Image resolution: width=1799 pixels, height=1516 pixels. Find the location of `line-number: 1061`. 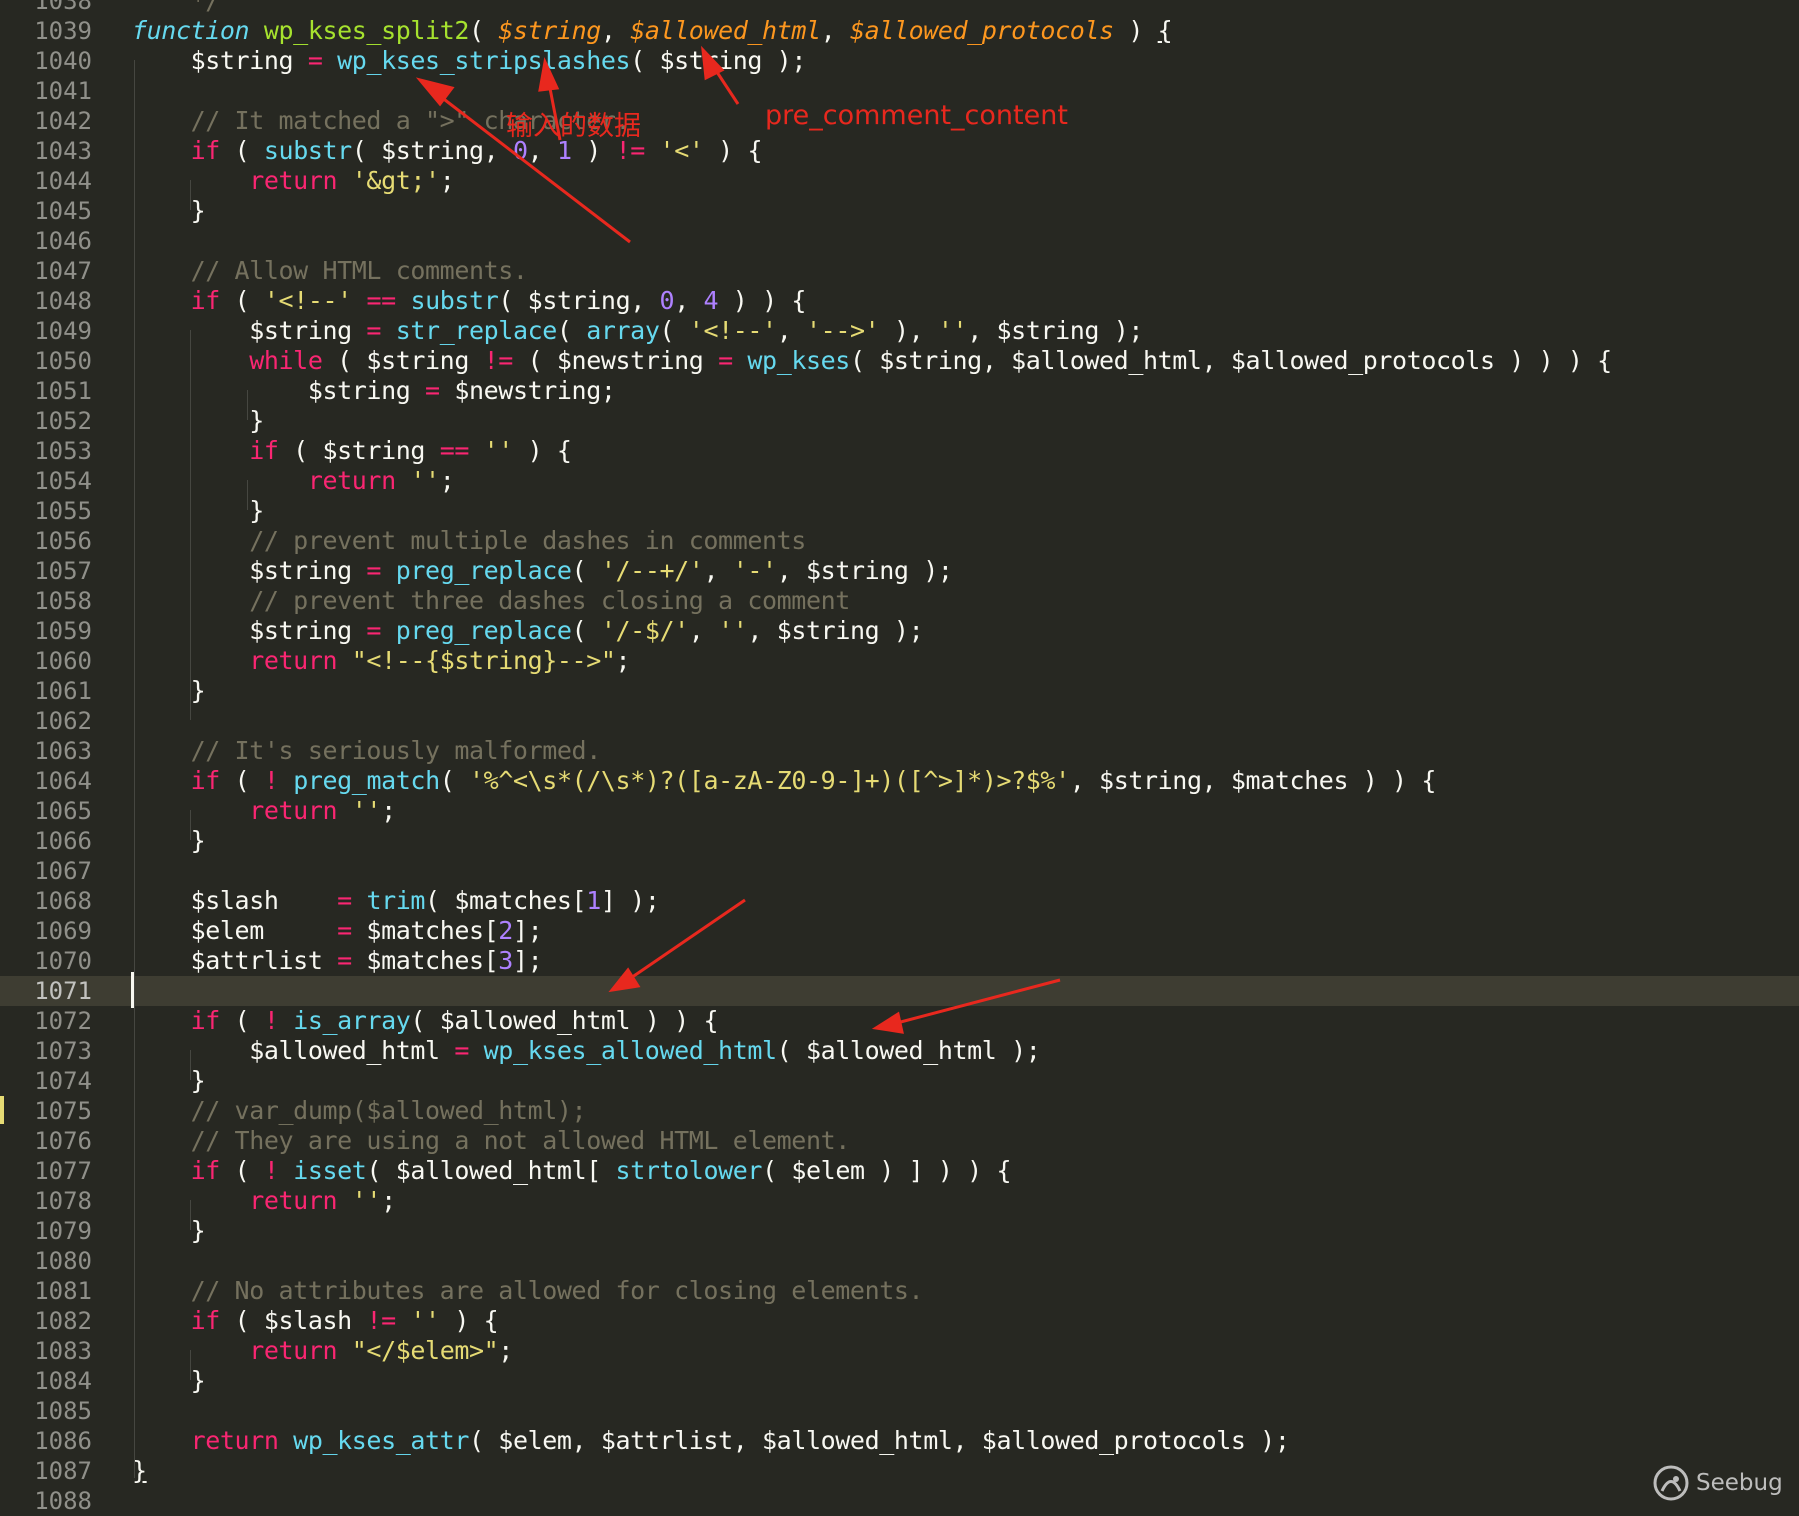

line-number: 1061 is located at coordinates (63, 691).